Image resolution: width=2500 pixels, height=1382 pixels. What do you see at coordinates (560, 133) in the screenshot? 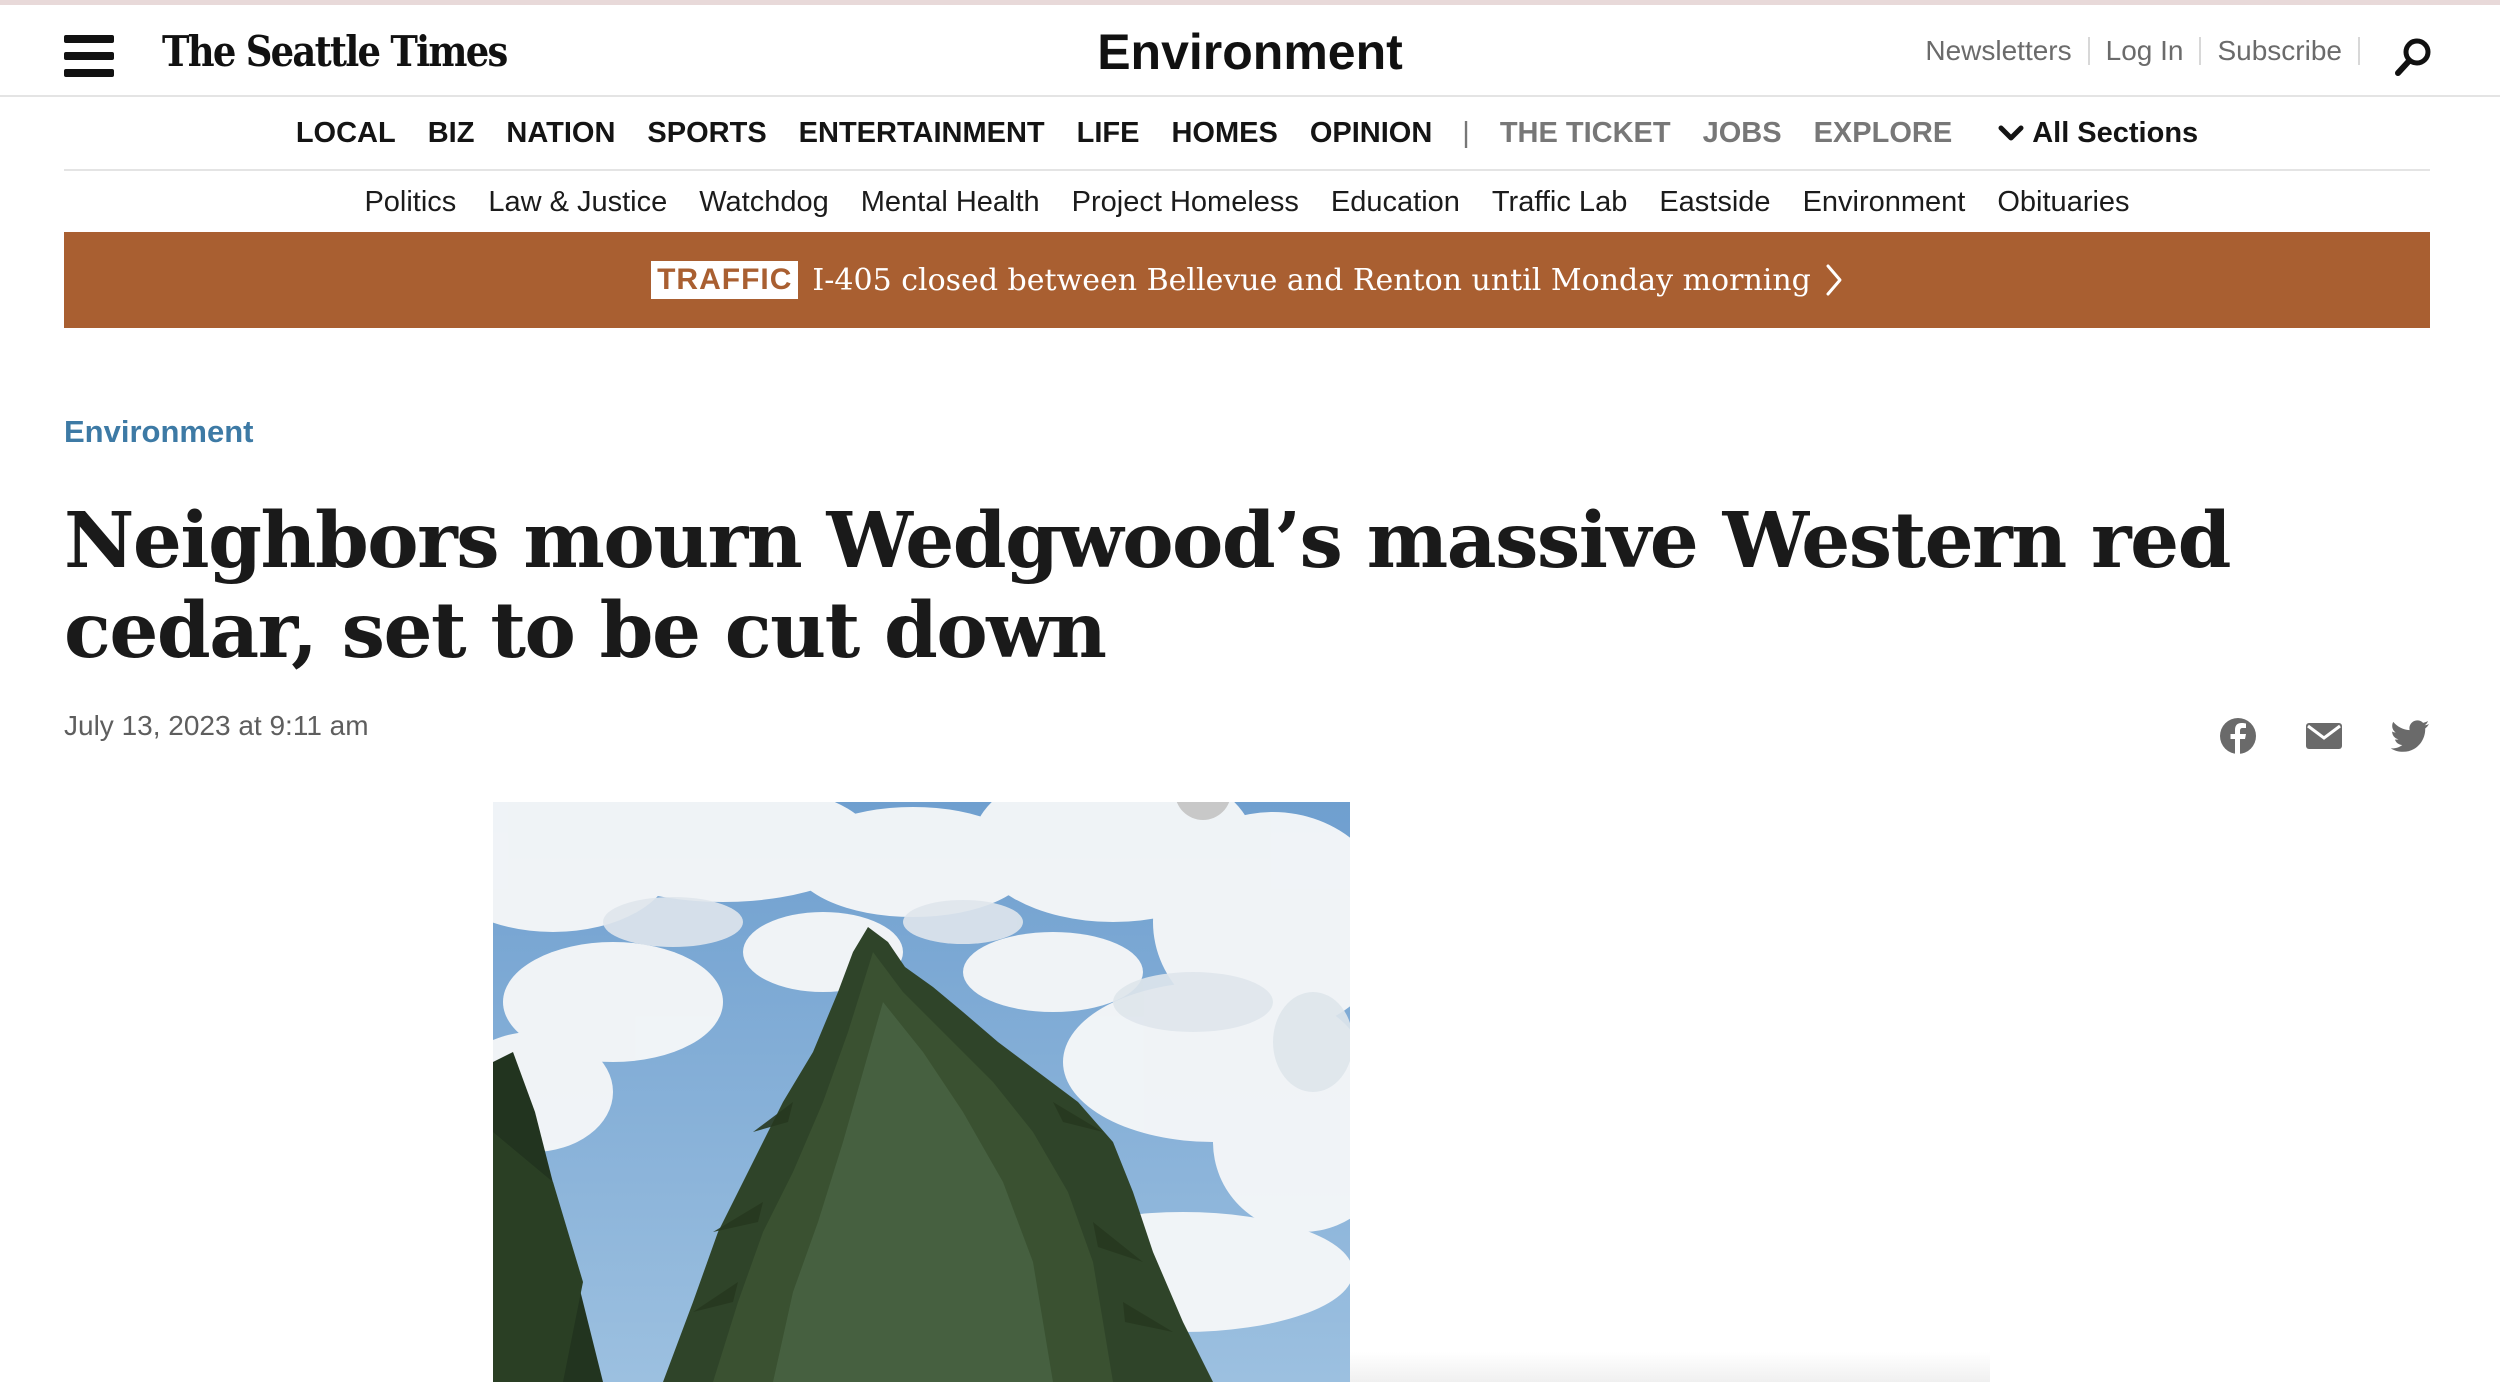
I see `nav-nation: NATION` at bounding box center [560, 133].